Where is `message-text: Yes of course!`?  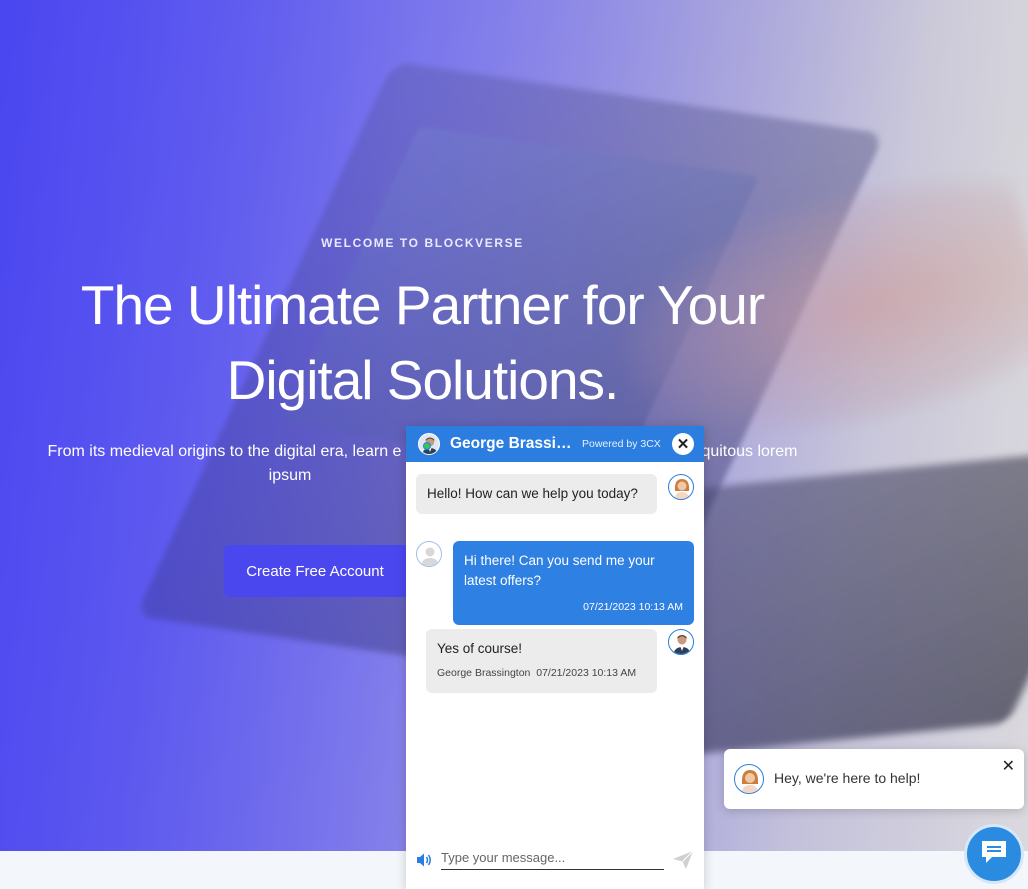 message-text: Yes of course! is located at coordinates (480, 648).